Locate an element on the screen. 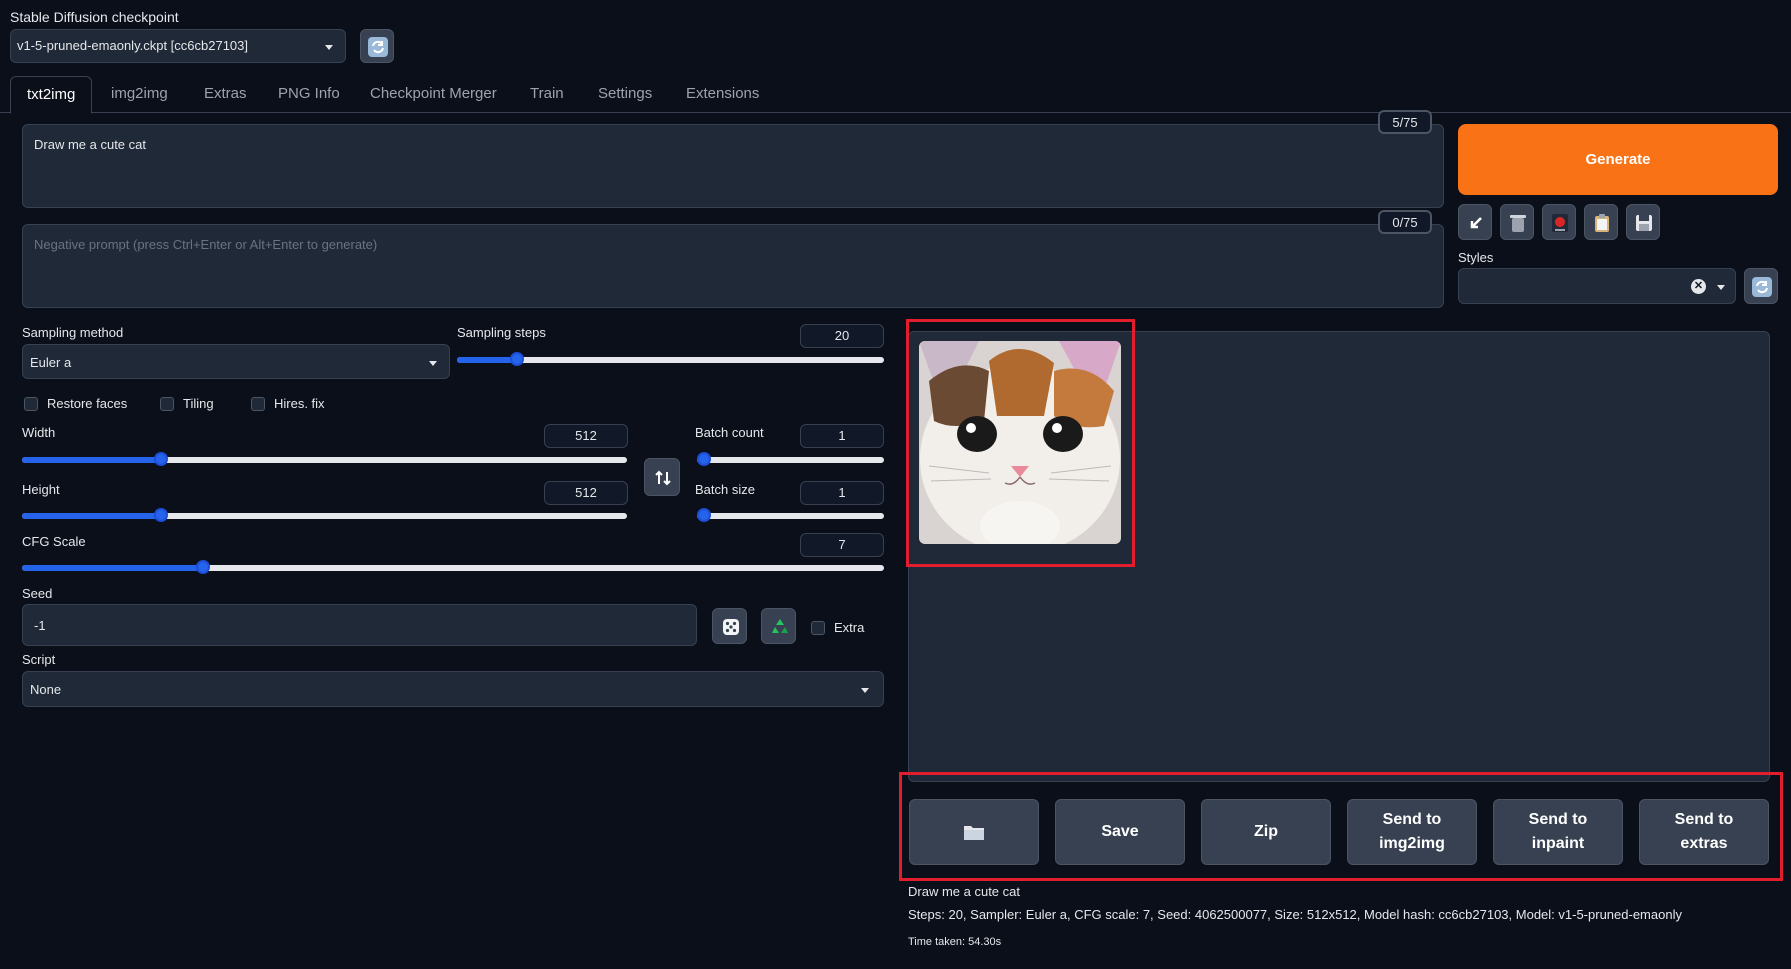 The height and width of the screenshot is (969, 1791). dice-icon is located at coordinates (731, 627).